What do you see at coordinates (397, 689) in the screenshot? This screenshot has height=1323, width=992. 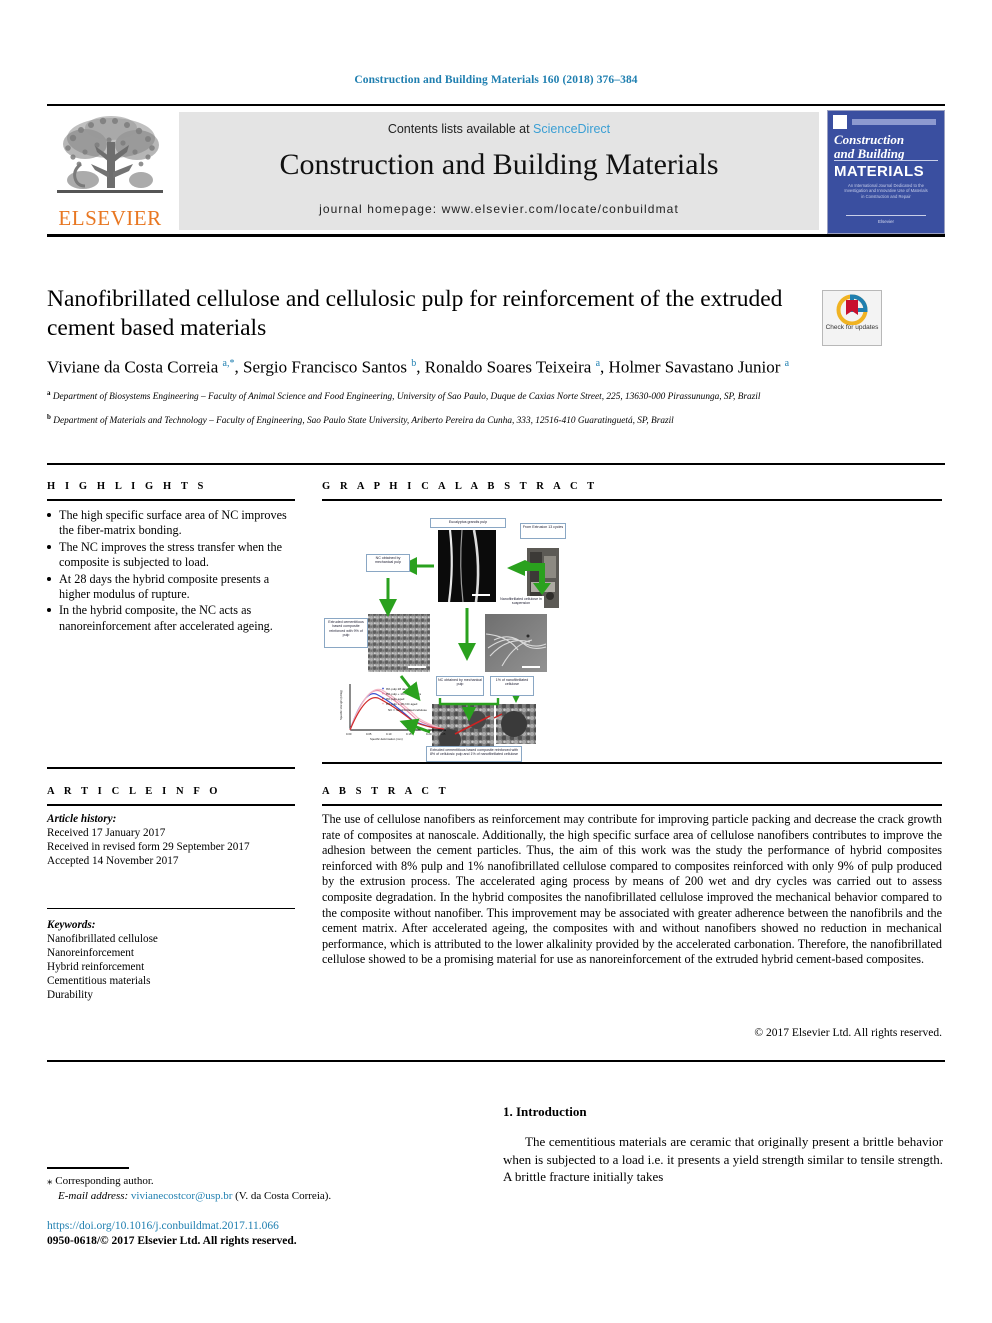 I see `svg-text: 9% pulp 28 days` at bounding box center [397, 689].